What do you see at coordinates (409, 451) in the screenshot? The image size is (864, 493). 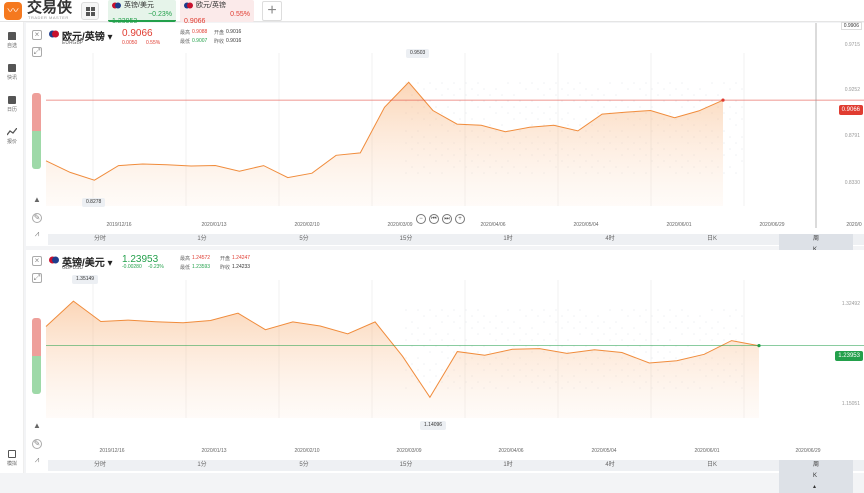 I see `date-tick: 2020/03/09` at bounding box center [409, 451].